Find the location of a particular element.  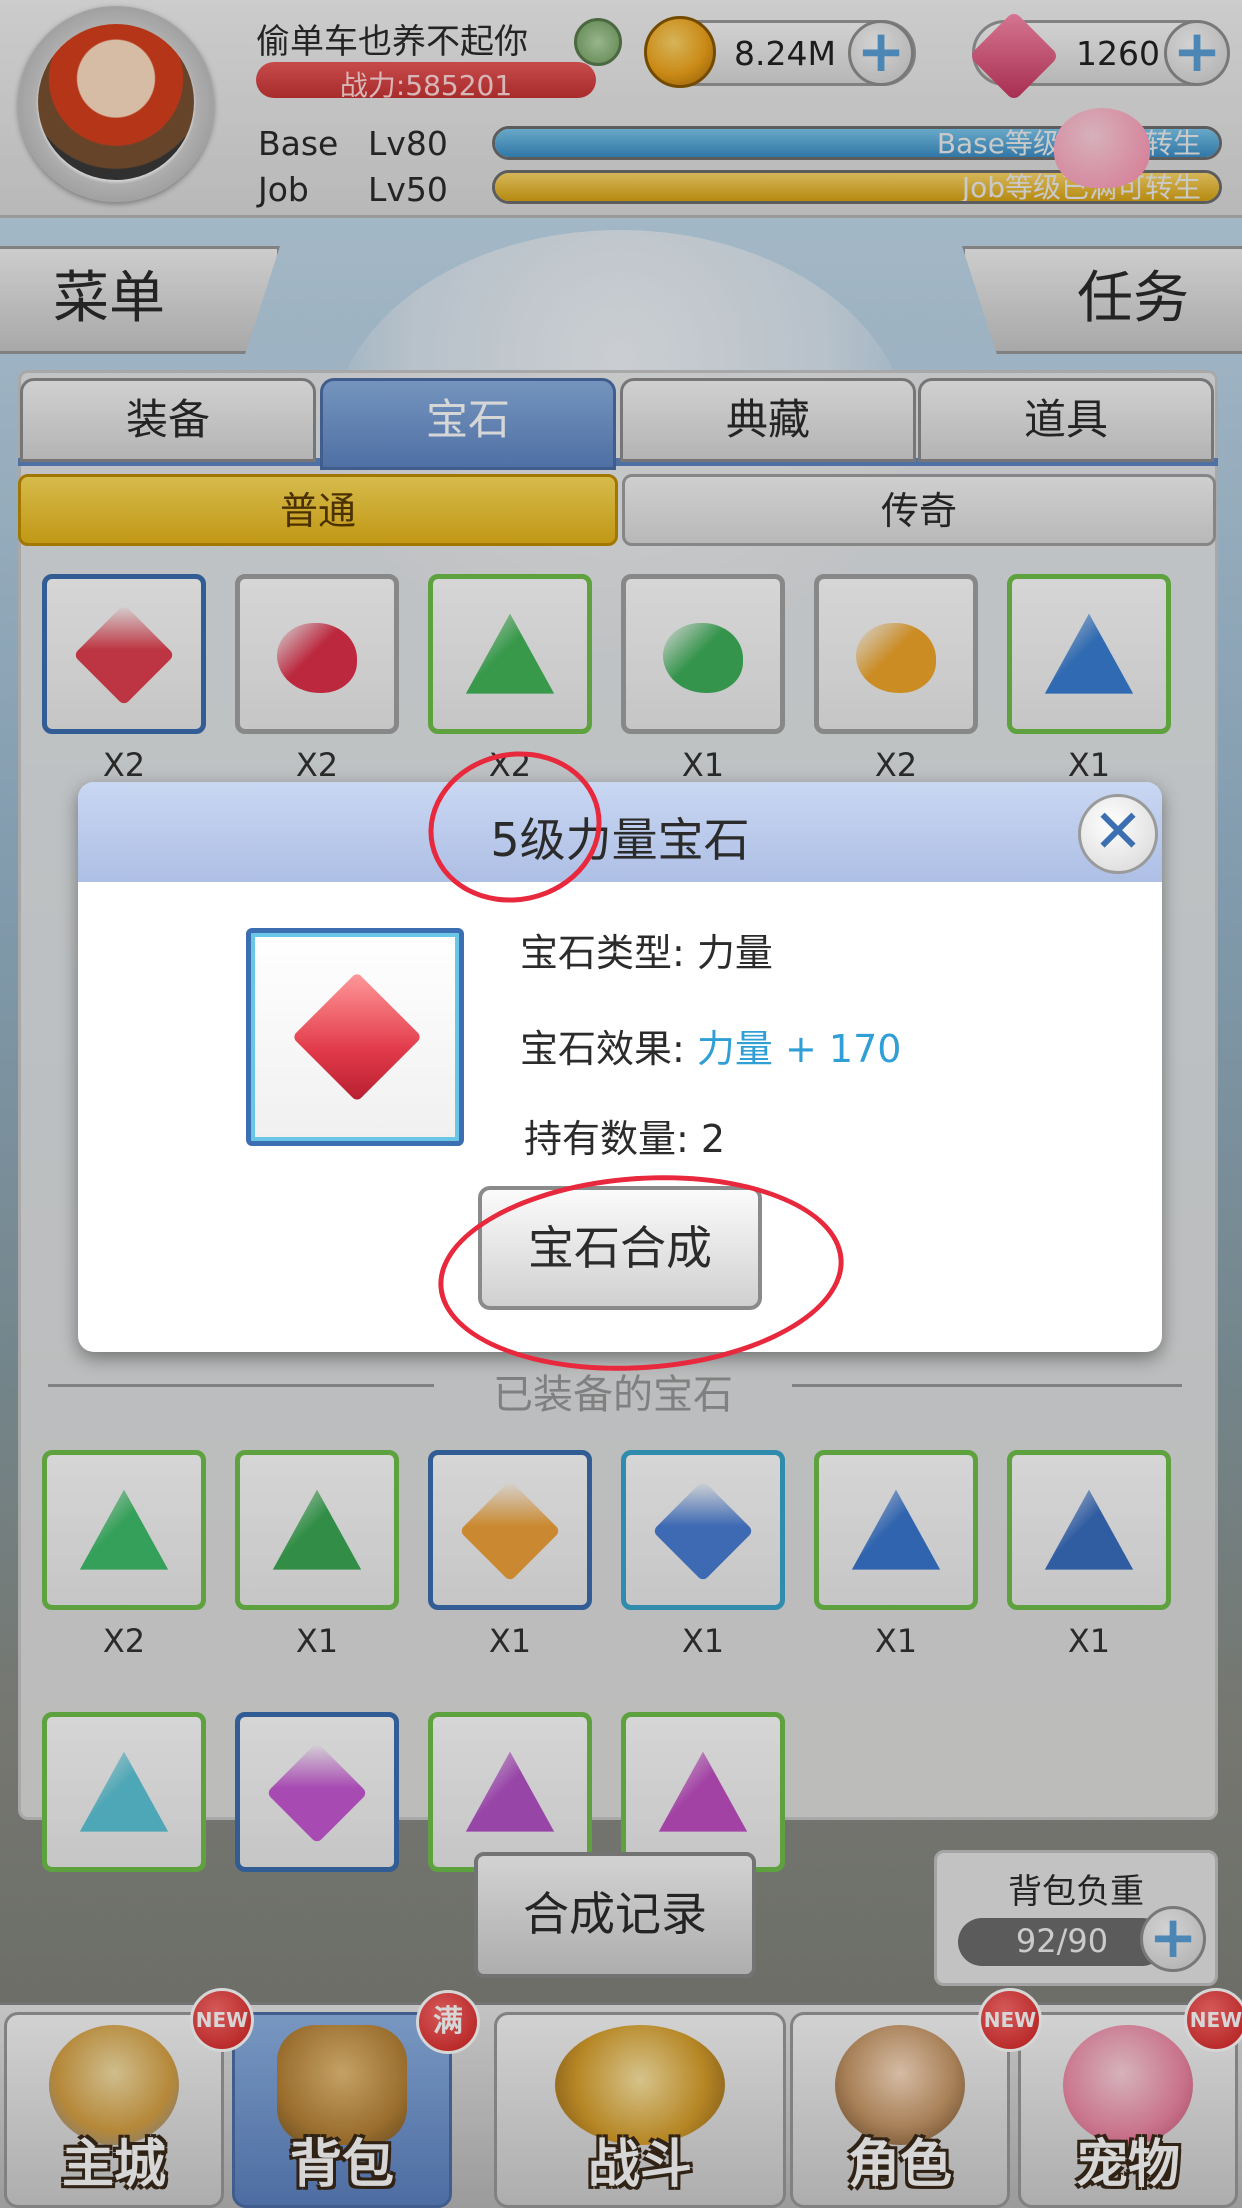

gem-preview-slot is located at coordinates (355, 1037).